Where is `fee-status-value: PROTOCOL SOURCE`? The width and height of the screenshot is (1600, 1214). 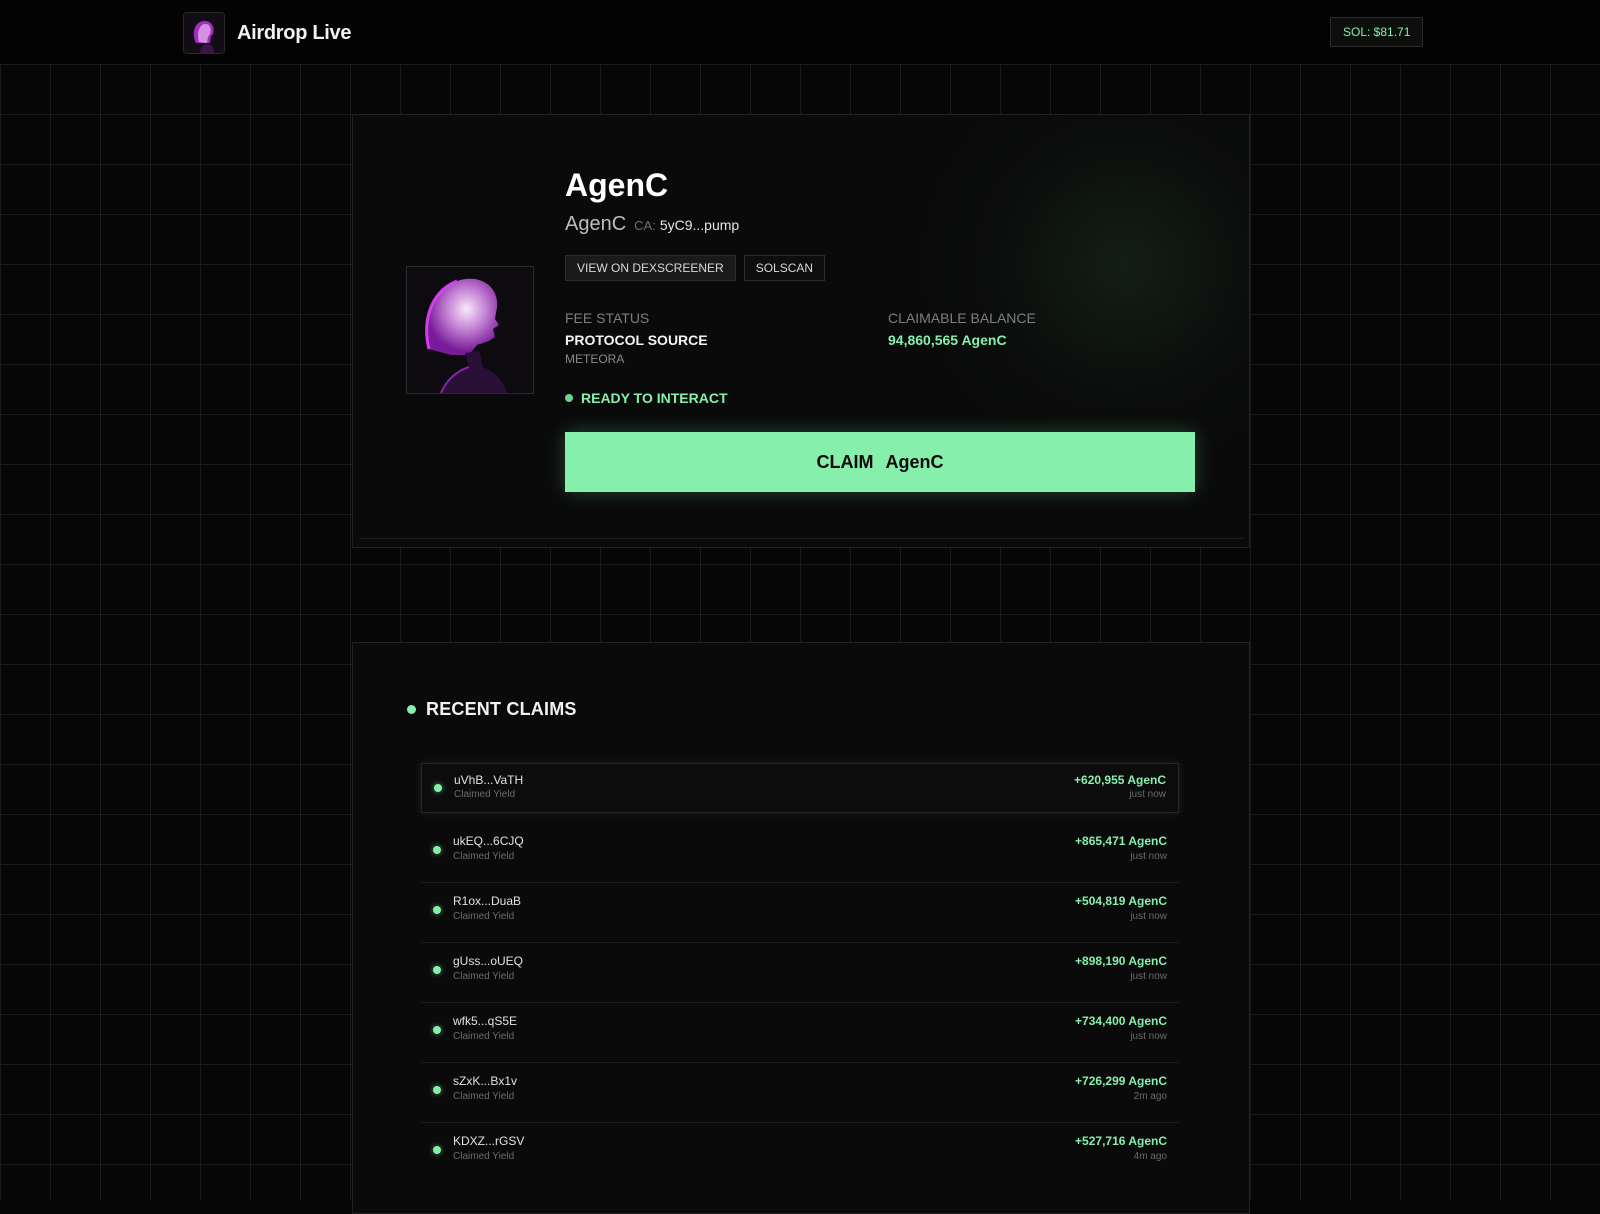
fee-status-value: PROTOCOL SOURCE is located at coordinates (636, 340).